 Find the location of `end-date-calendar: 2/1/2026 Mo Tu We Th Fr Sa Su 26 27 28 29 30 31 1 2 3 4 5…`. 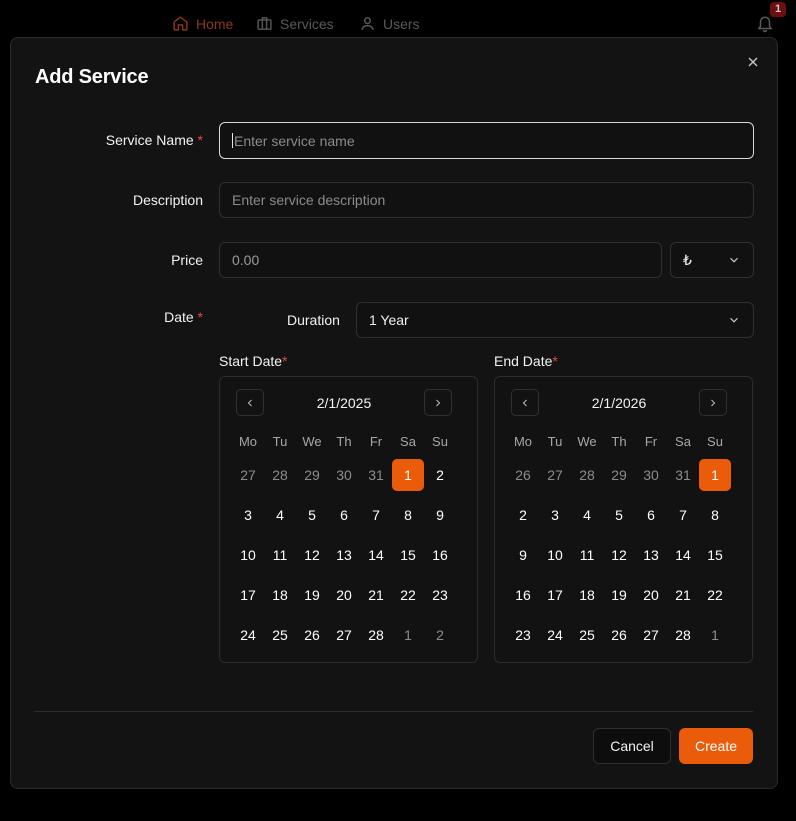

end-date-calendar: 2/1/2026 Mo Tu We Th Fr Sa Su 26 27 28 29 30 31 1 2 3 4 5… is located at coordinates (623, 519).